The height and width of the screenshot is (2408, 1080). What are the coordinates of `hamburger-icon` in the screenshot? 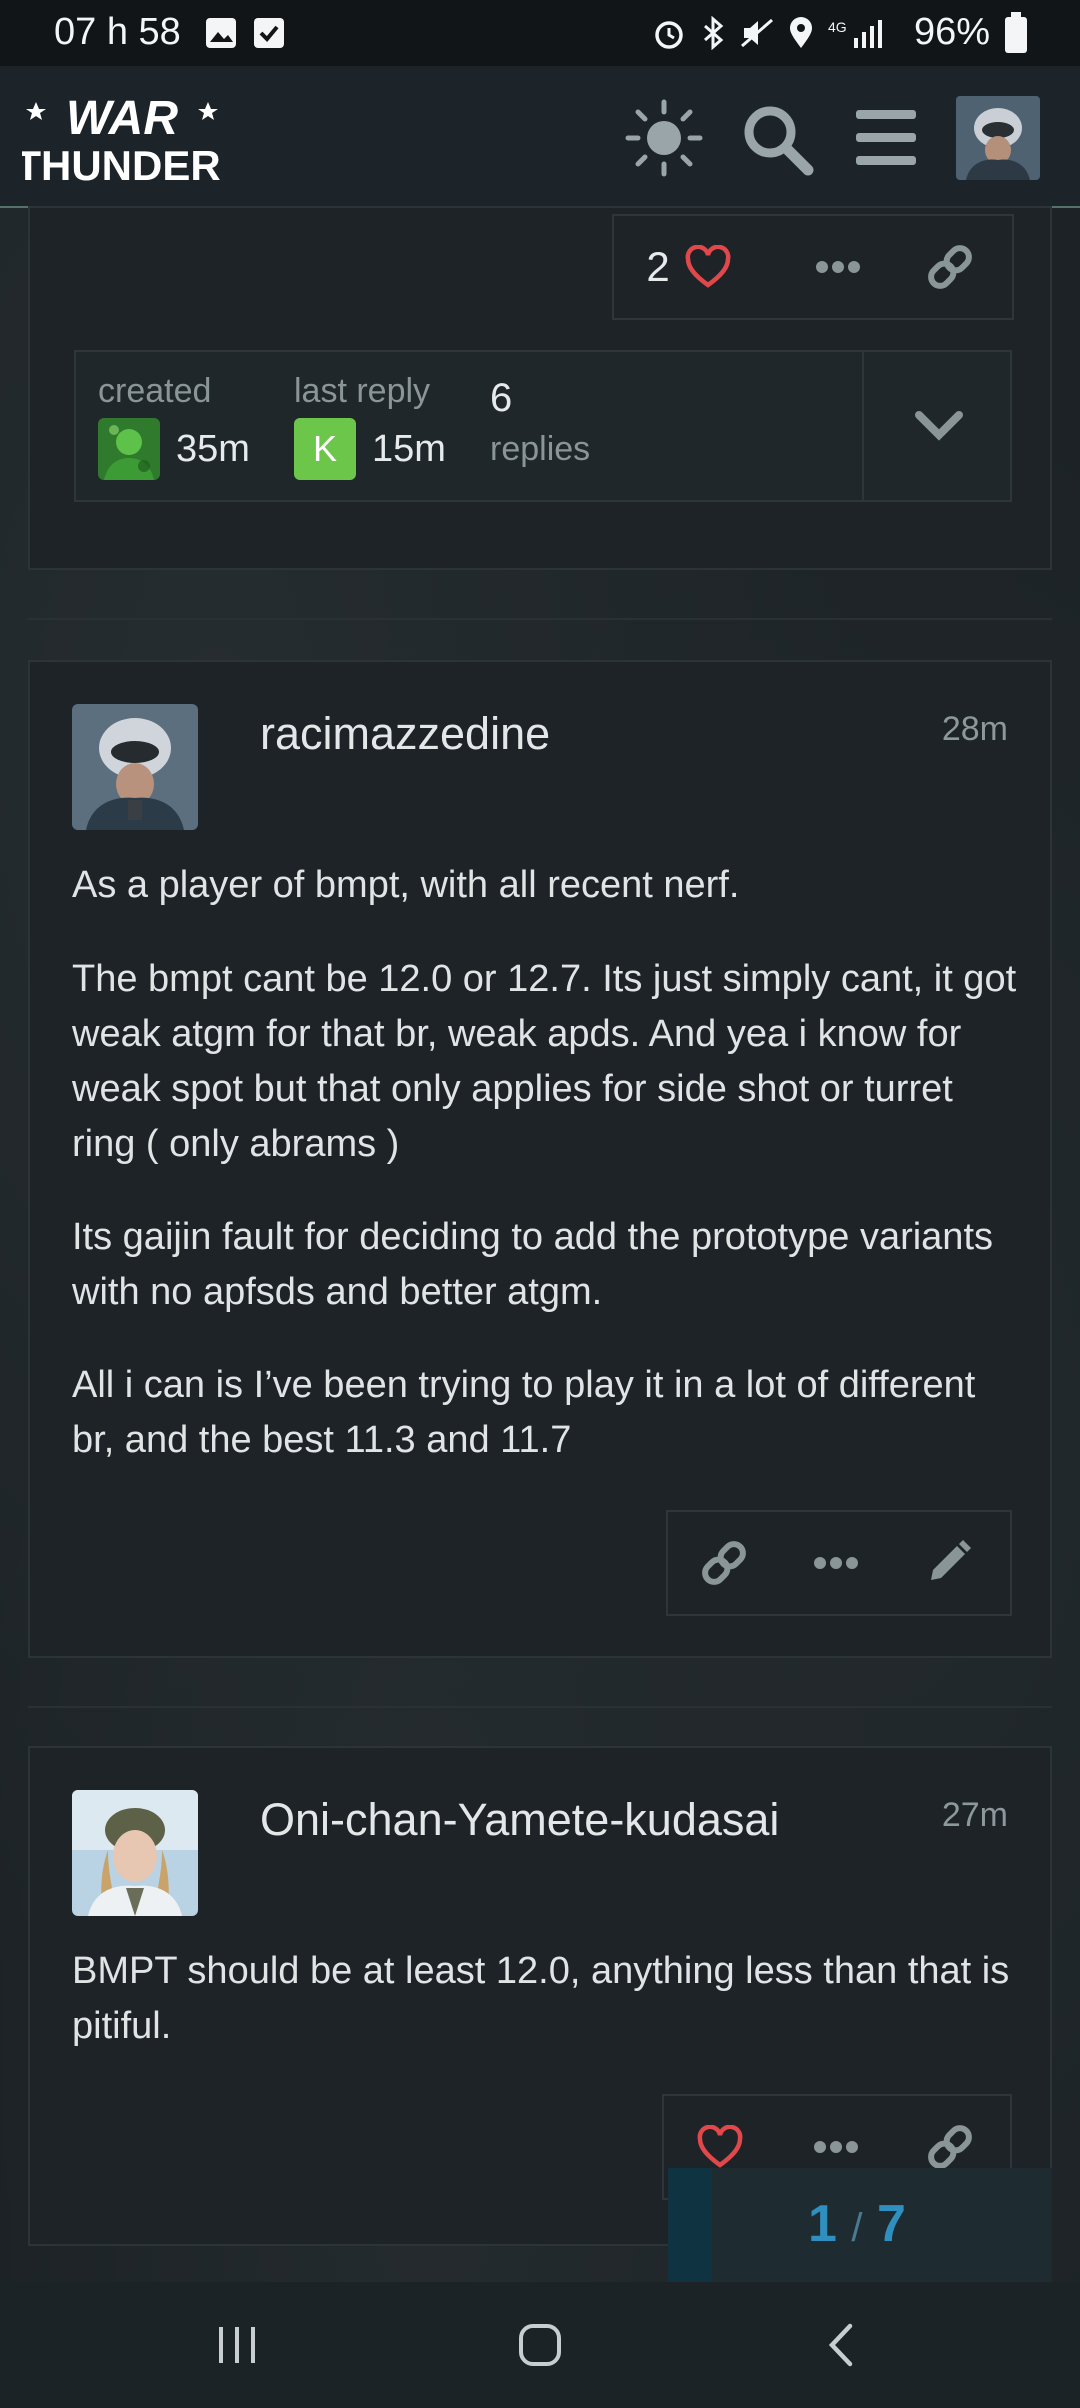 It's located at (886, 137).